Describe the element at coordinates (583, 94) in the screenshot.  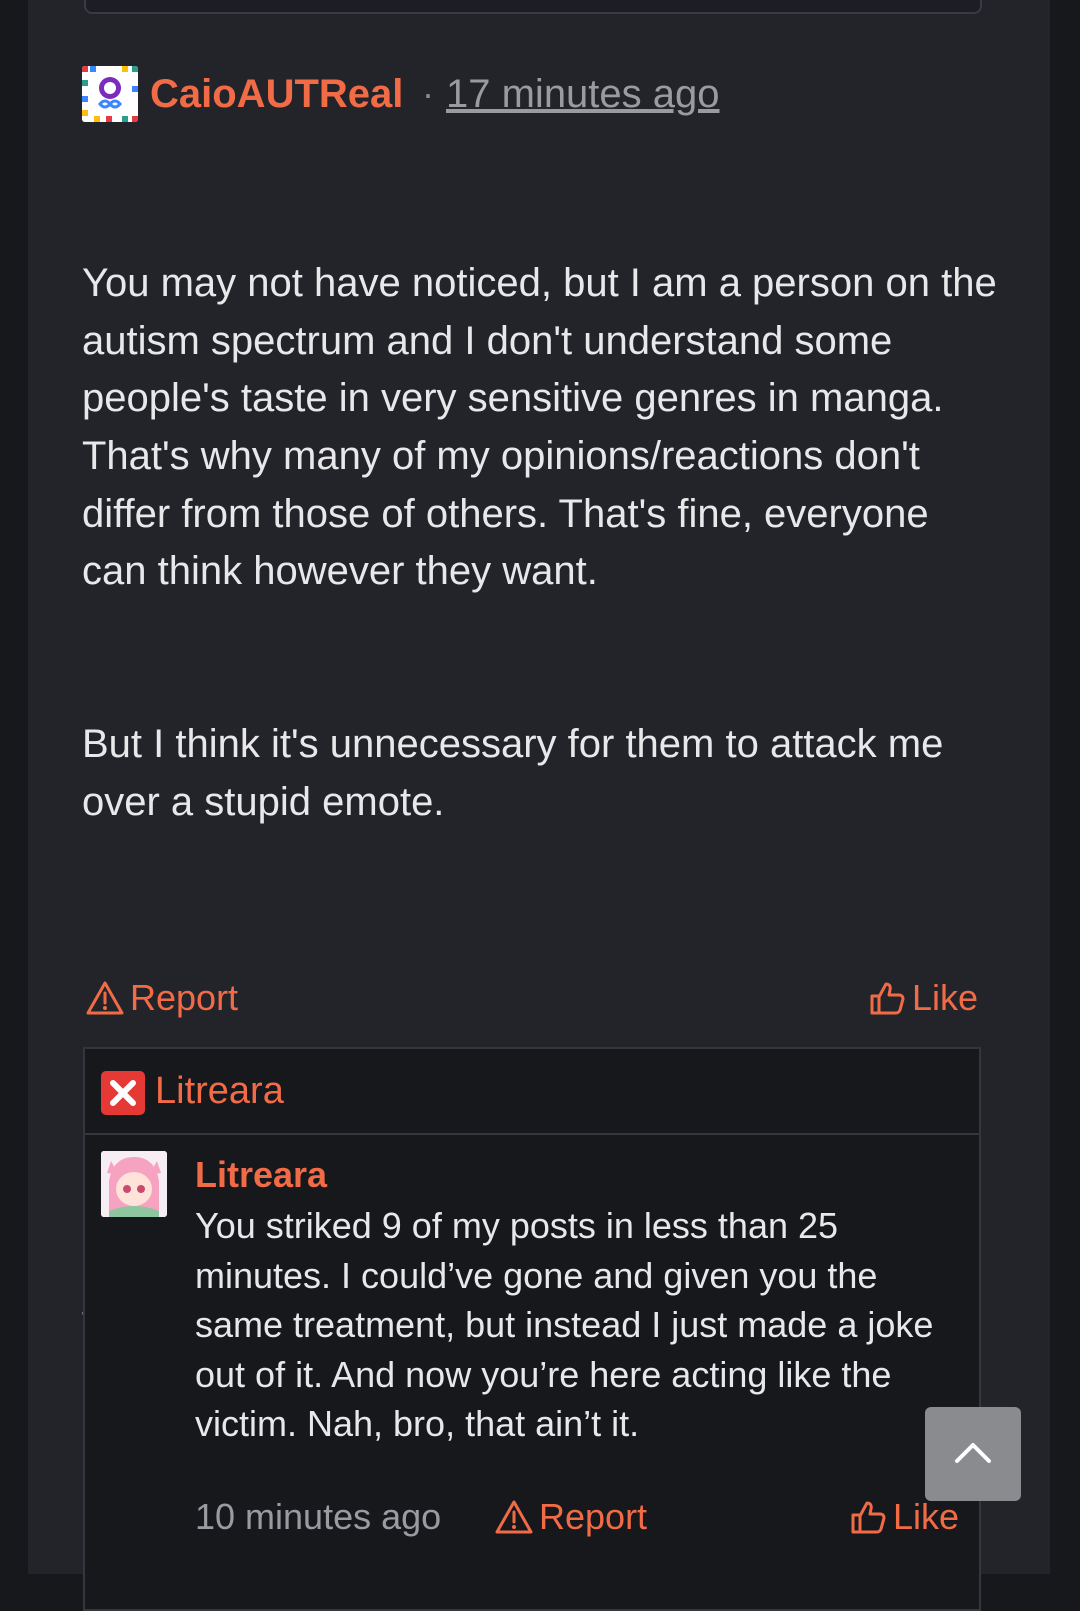
I see `comment-timestamp: 17 minutes ago` at that location.